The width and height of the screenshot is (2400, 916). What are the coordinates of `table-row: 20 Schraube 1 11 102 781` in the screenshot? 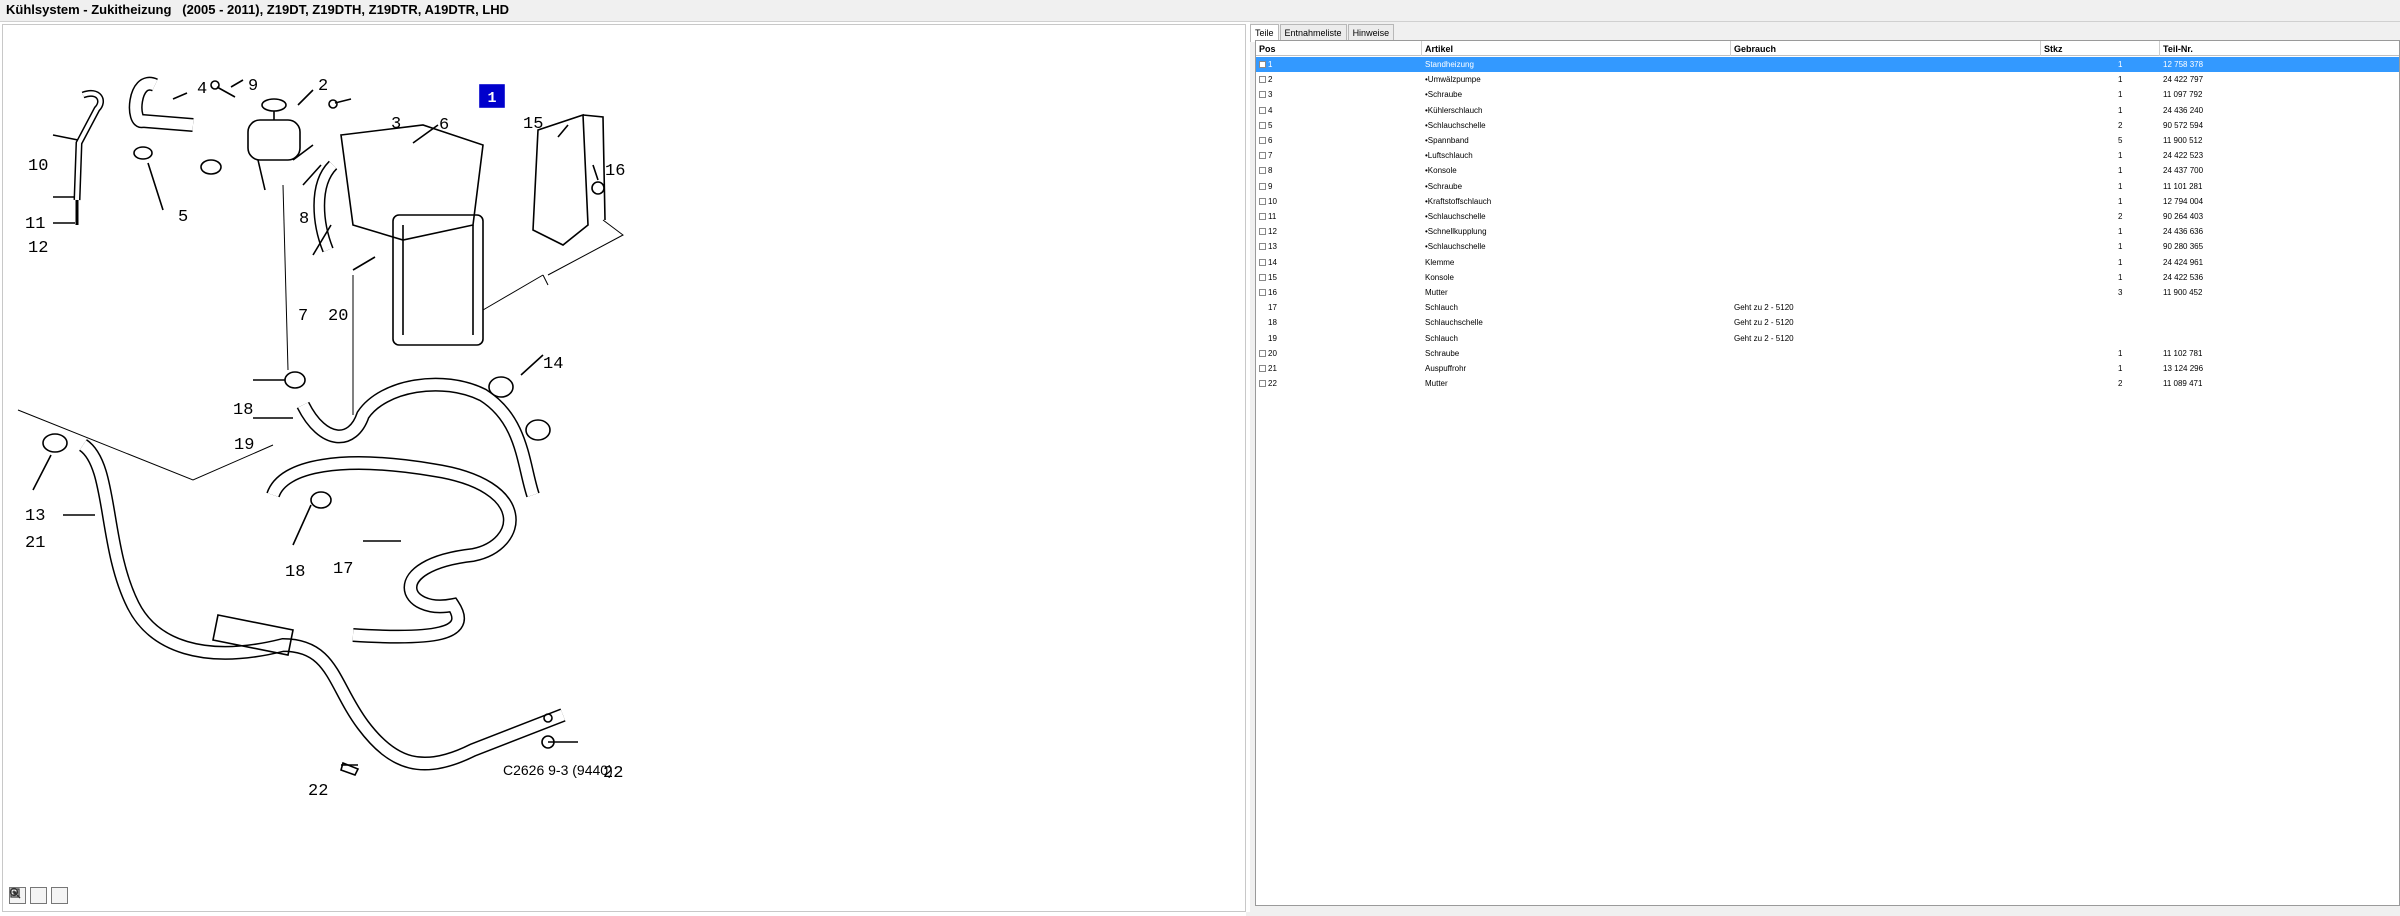 It's located at (1827, 353).